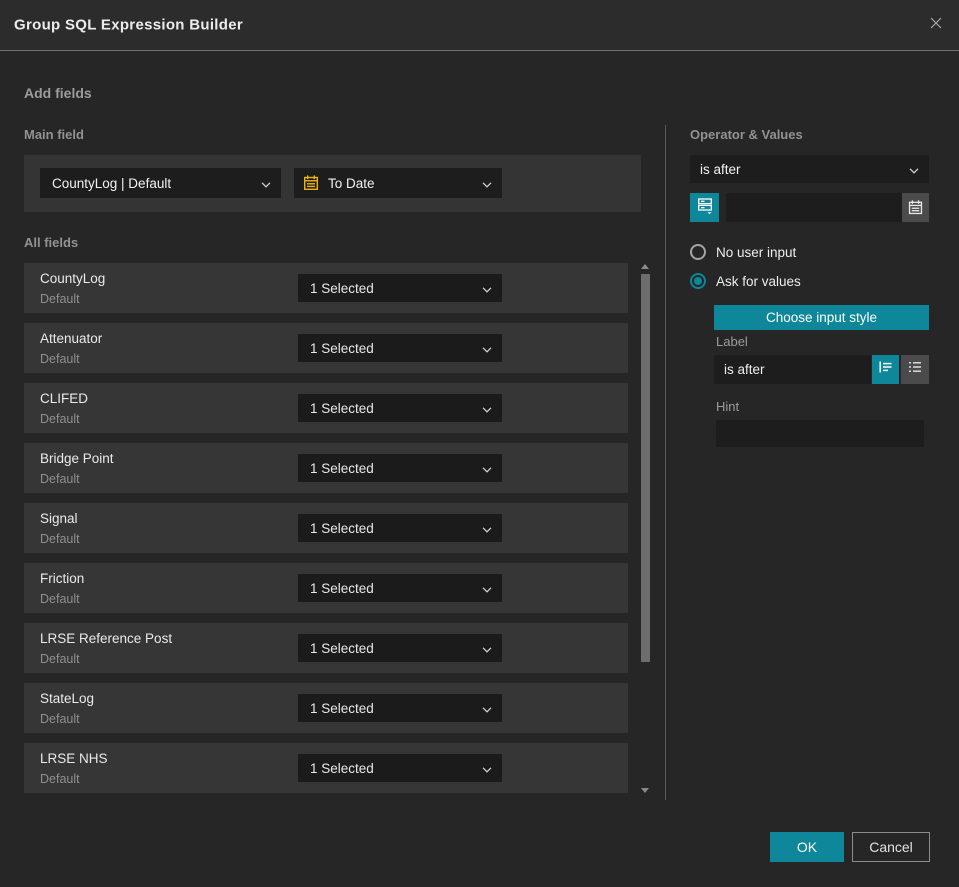 The image size is (959, 887). I want to click on all-fields-heading: All fields, so click(51, 242).